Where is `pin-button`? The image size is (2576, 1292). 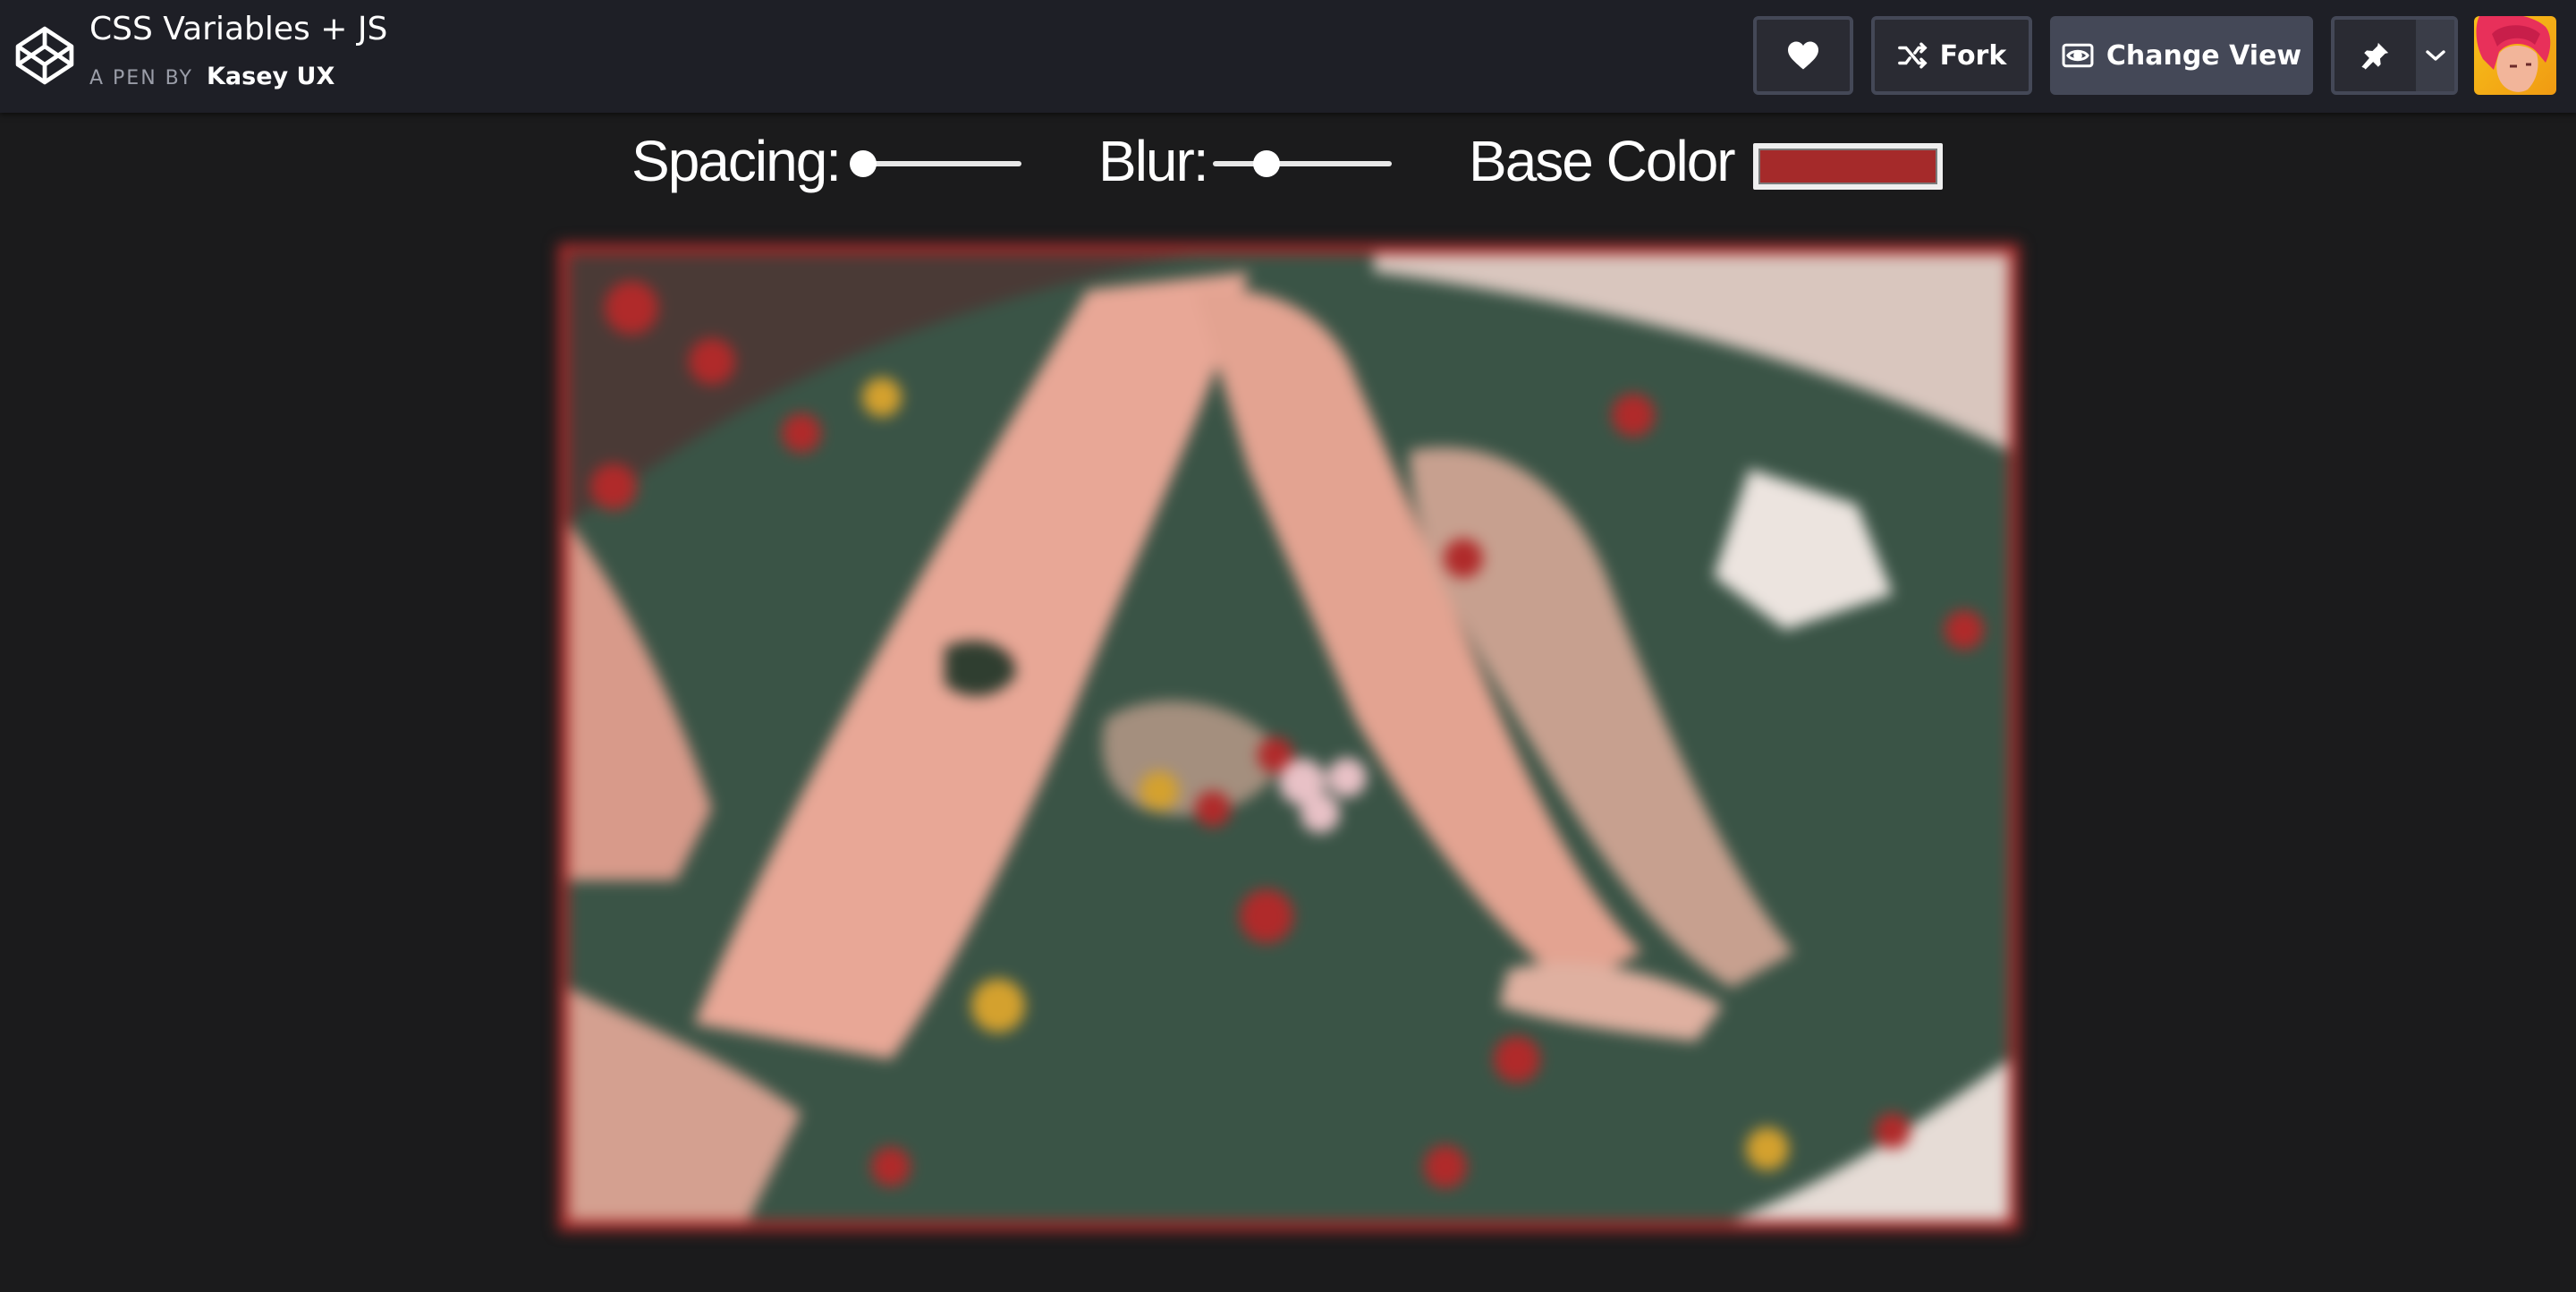
pin-button is located at coordinates (2375, 55).